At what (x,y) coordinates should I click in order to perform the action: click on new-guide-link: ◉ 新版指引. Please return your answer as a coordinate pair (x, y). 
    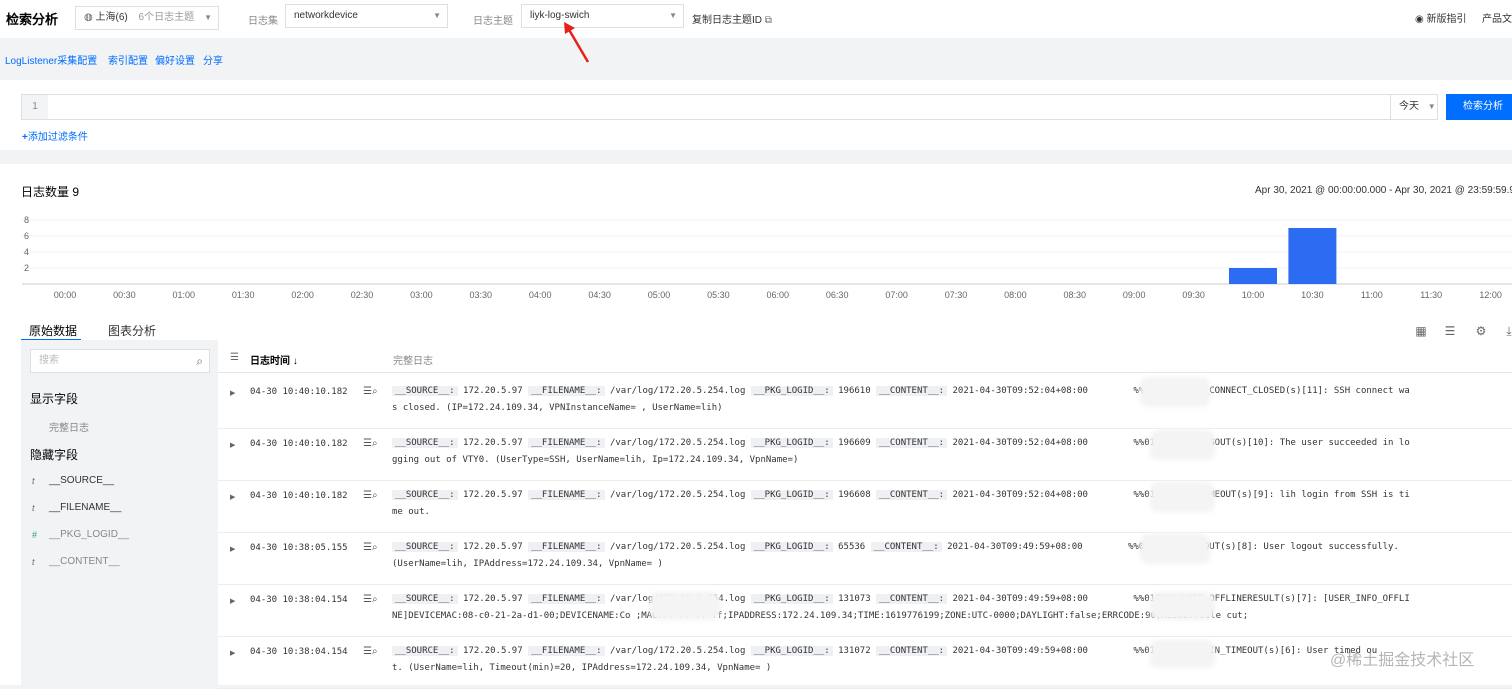
    Looking at the image, I should click on (1441, 17).